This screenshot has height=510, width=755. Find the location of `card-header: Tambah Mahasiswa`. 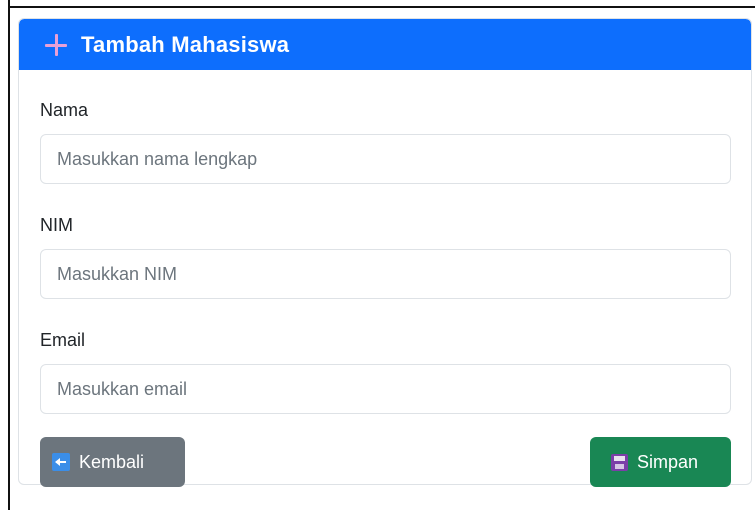

card-header: Tambah Mahasiswa is located at coordinates (385, 44).